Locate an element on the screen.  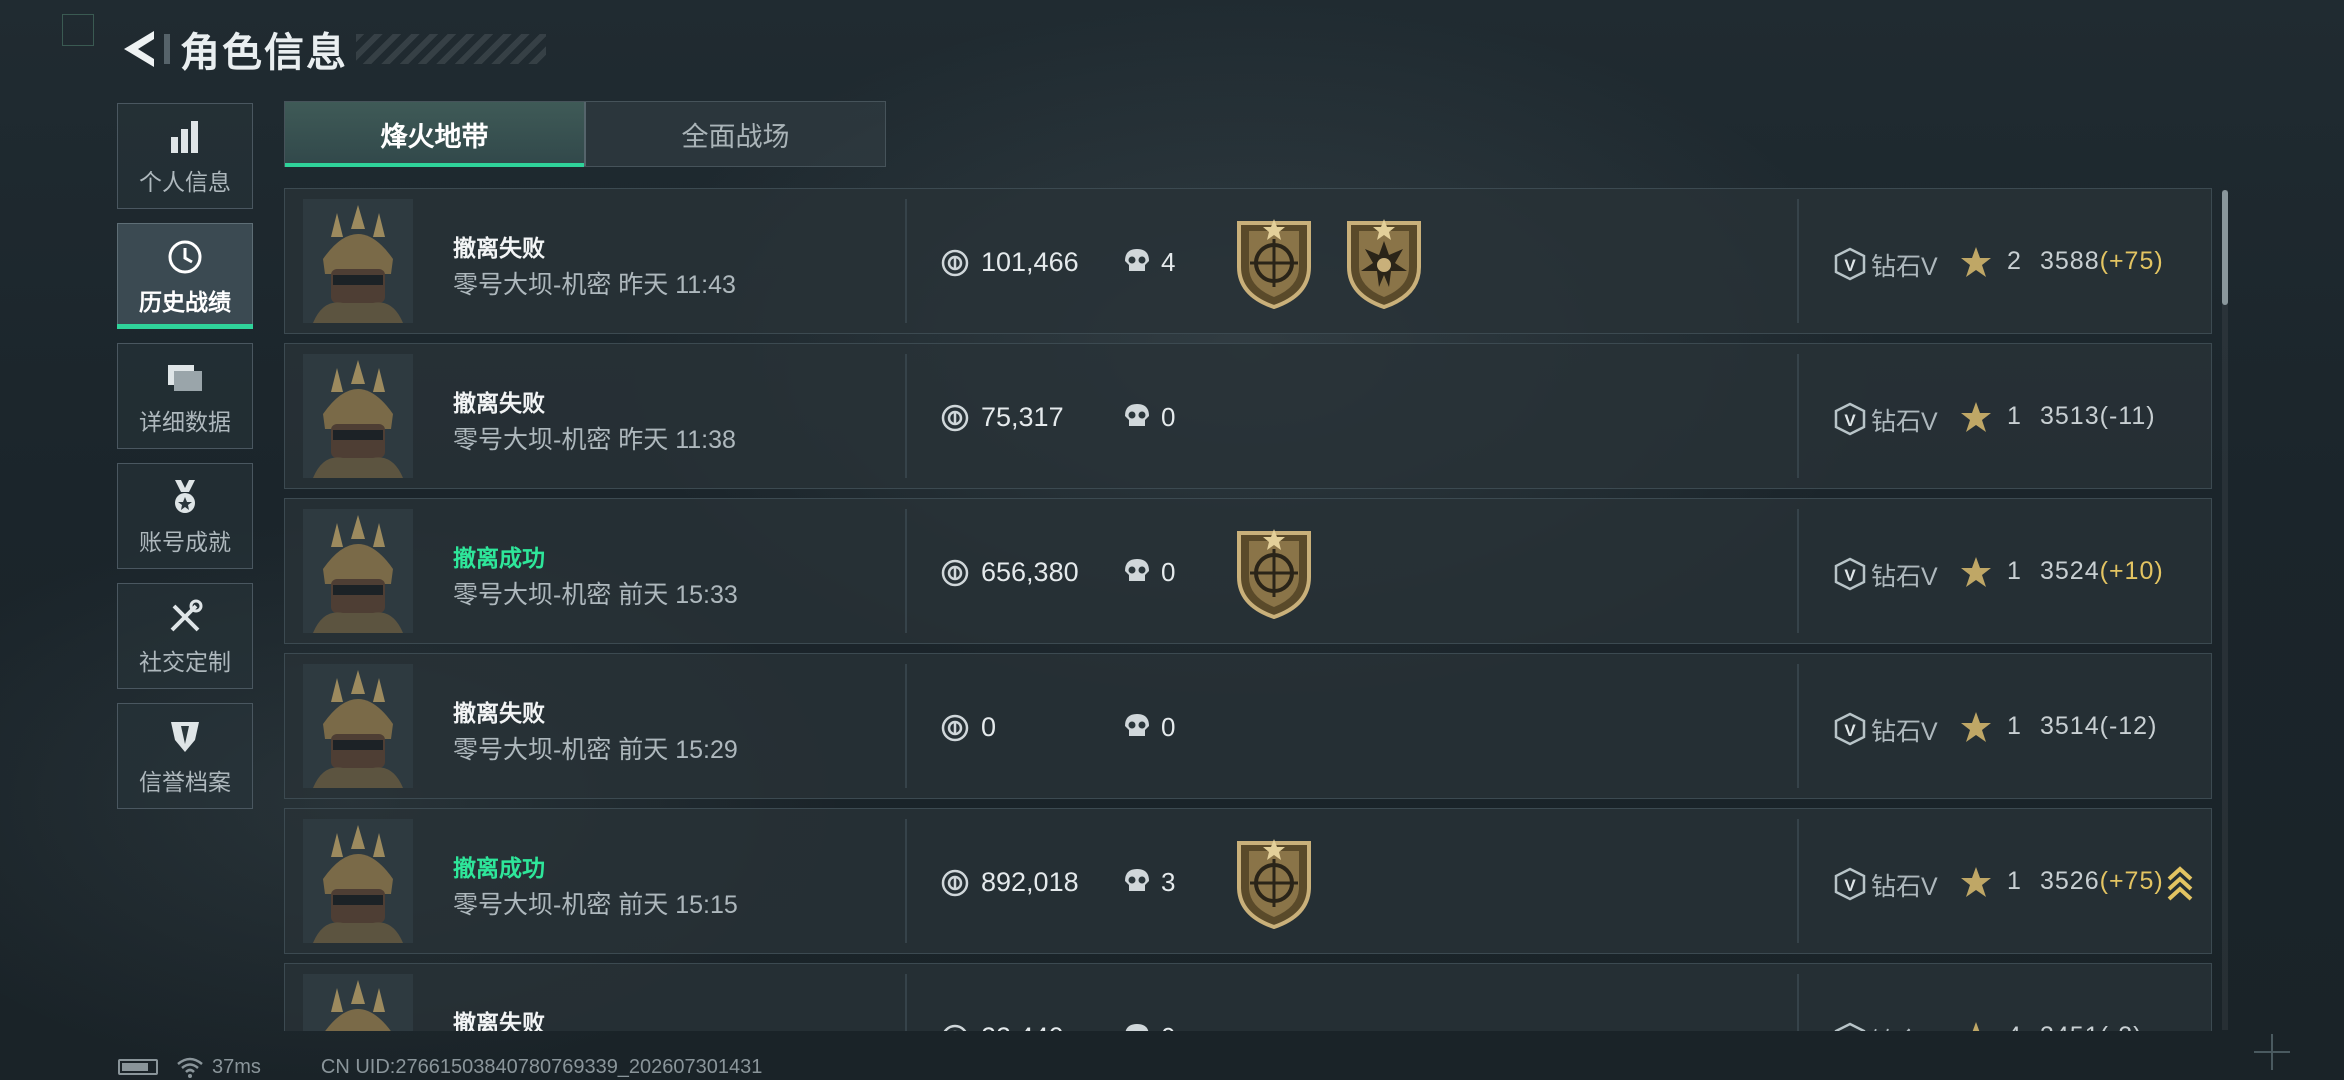
sidebar-item-history: 历史战绩 is located at coordinates (185, 276).